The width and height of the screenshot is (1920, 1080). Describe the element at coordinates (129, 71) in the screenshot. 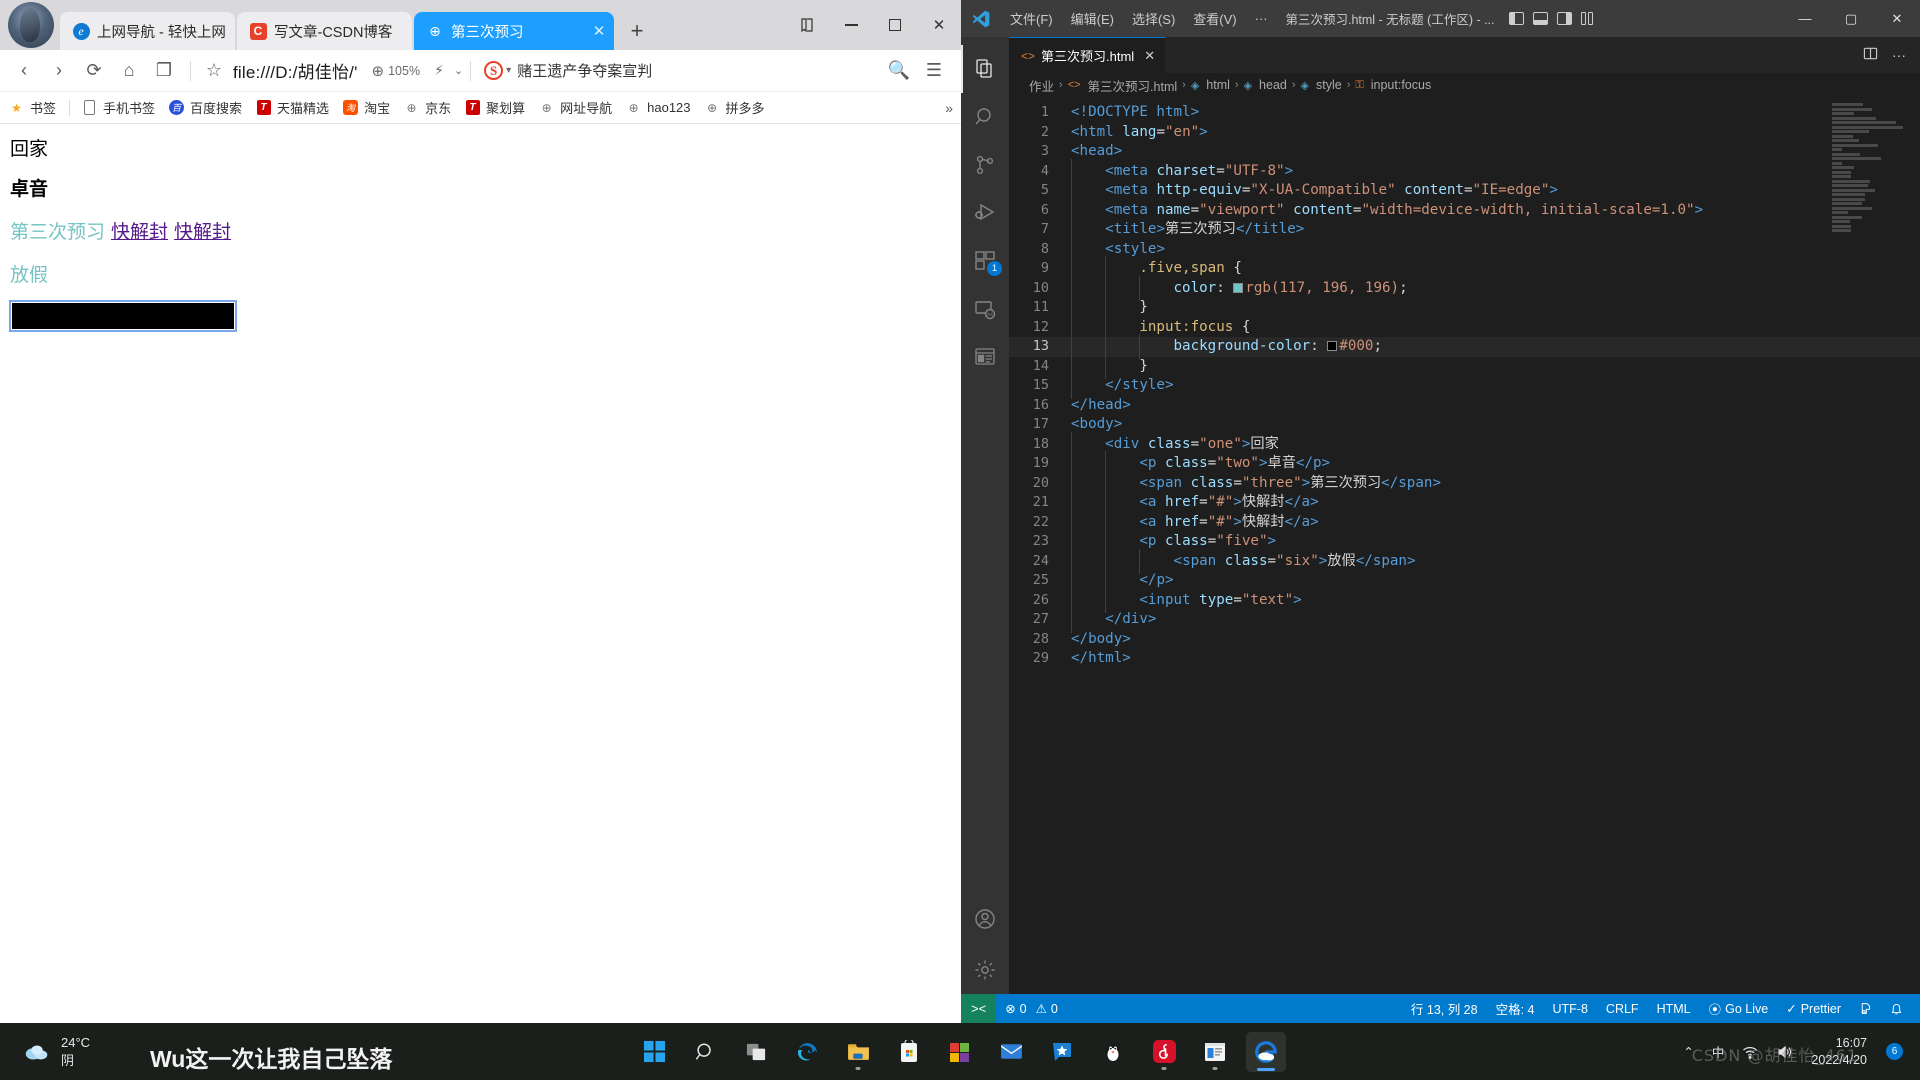

I see `home-icon: ⌂` at that location.